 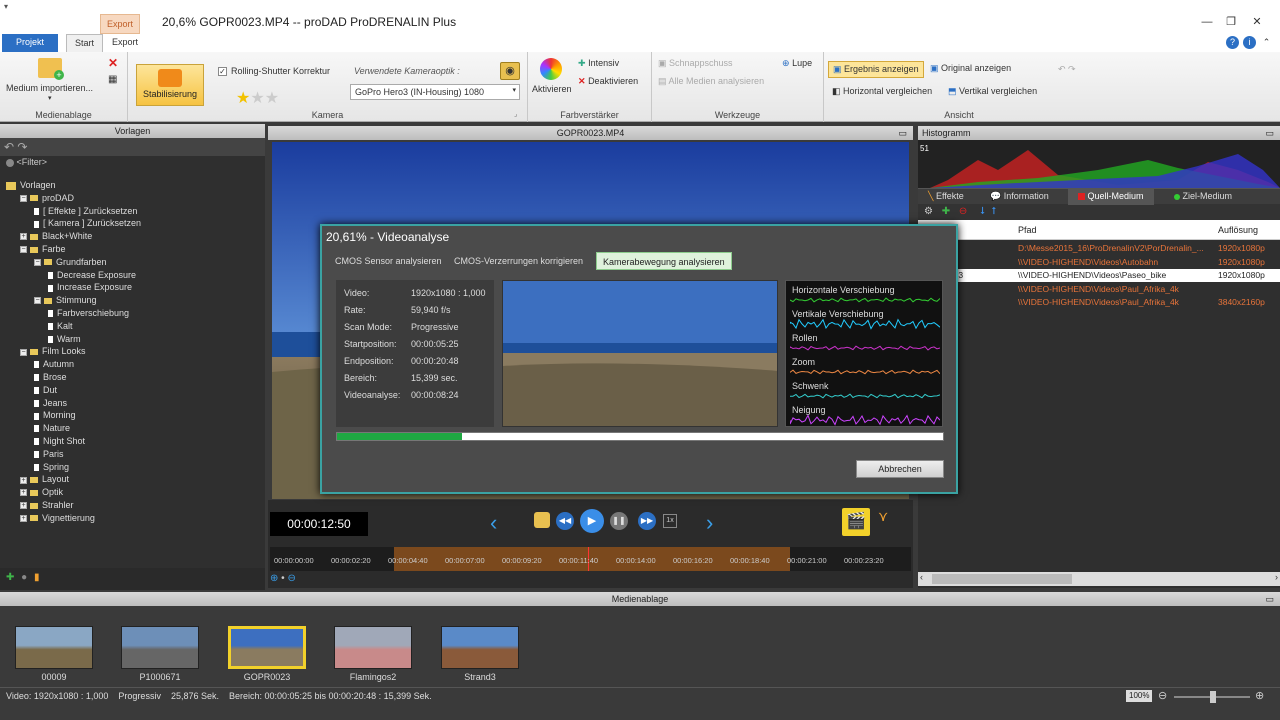 I want to click on tree-item: Jeans, so click(x=50, y=403).